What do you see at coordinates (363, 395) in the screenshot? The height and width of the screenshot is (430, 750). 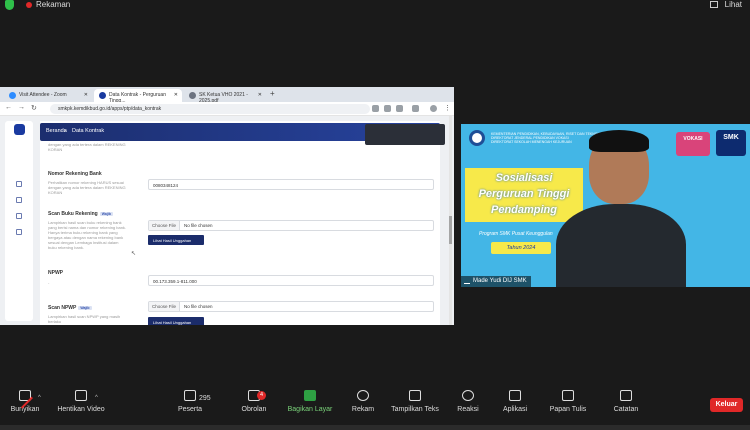 I see `record-icon` at bounding box center [363, 395].